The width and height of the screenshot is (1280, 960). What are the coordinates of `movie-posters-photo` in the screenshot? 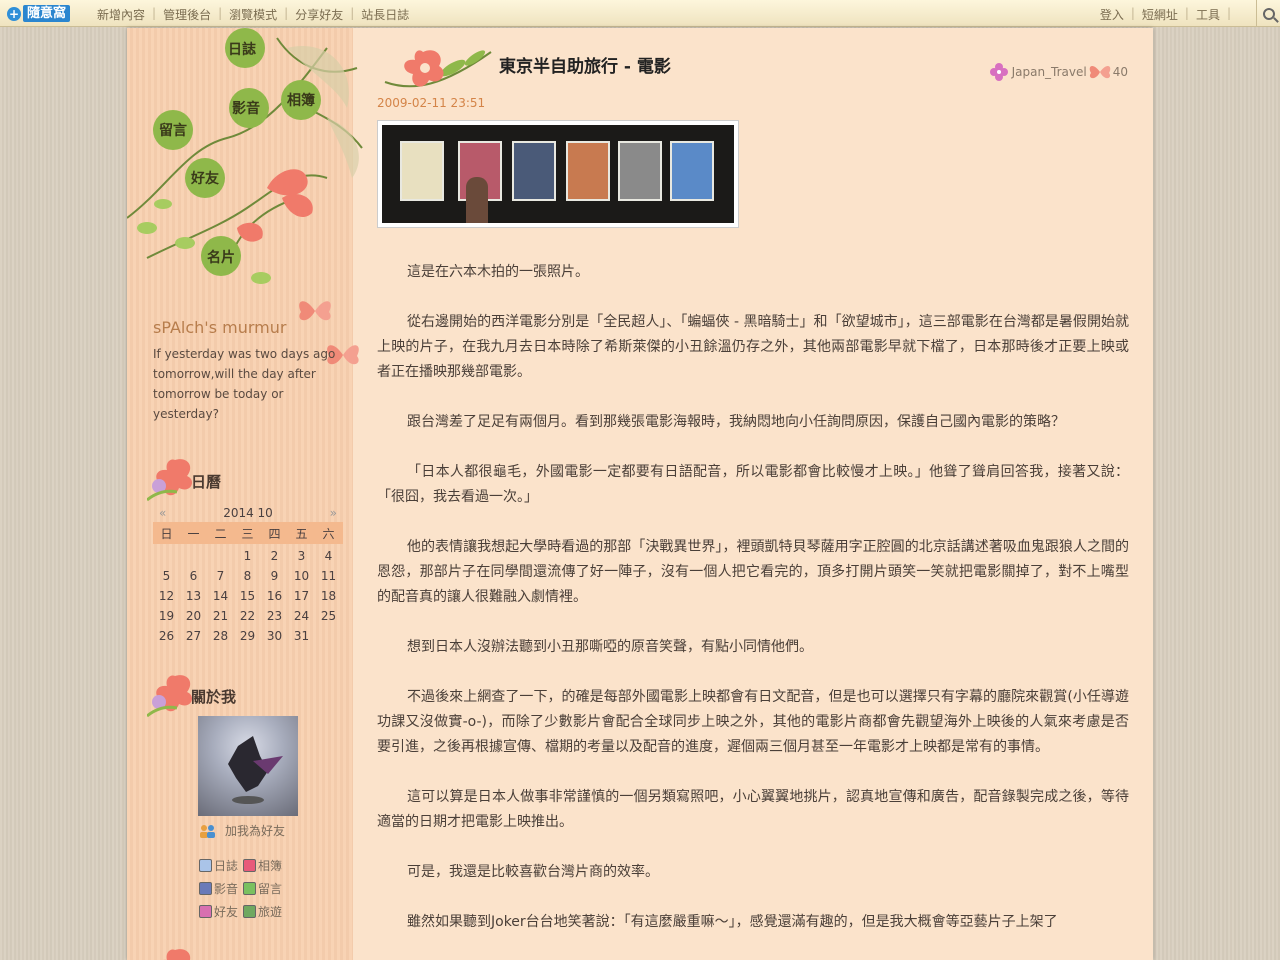 It's located at (558, 174).